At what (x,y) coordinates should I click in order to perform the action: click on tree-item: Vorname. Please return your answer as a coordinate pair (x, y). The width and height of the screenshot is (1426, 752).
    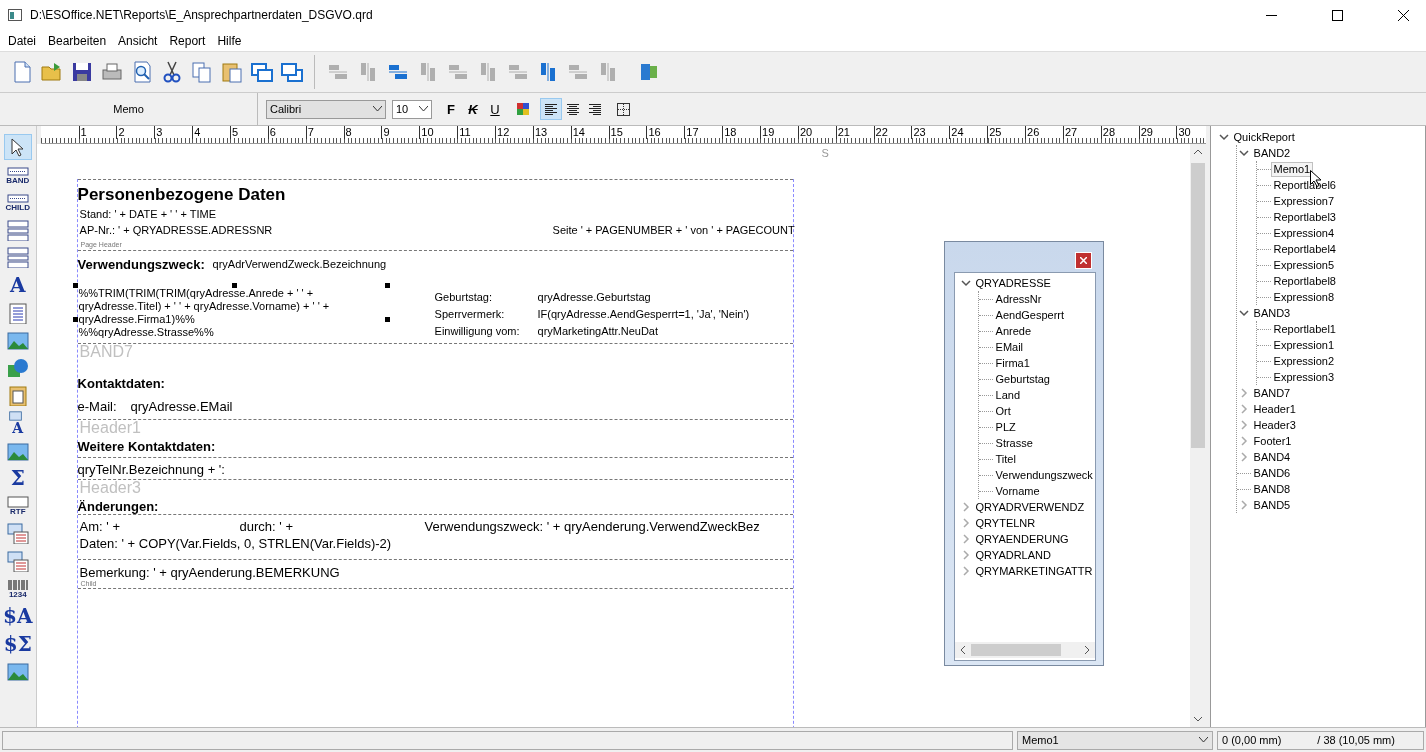
    Looking at the image, I should click on (1017, 491).